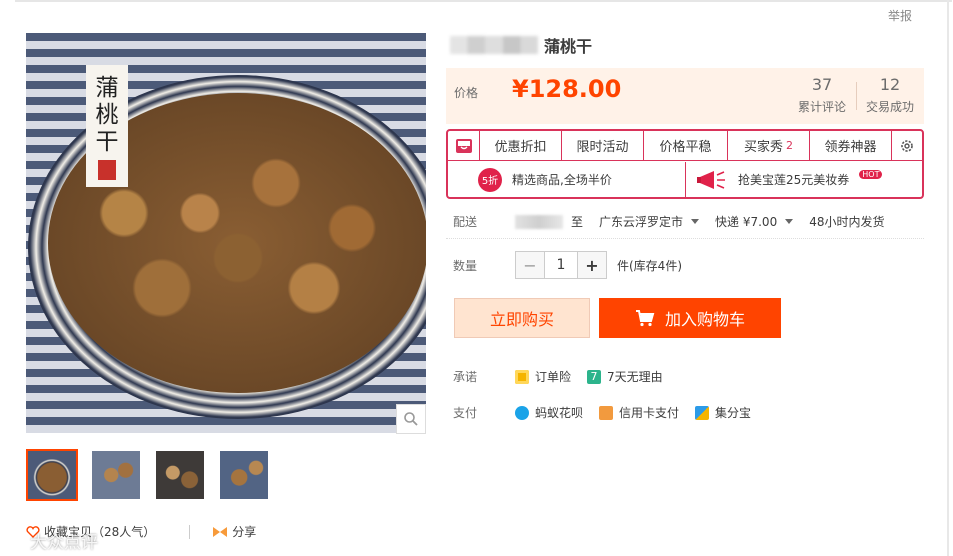 This screenshot has width=953, height=556. I want to click on tab-label: 限时活动, so click(602, 147).